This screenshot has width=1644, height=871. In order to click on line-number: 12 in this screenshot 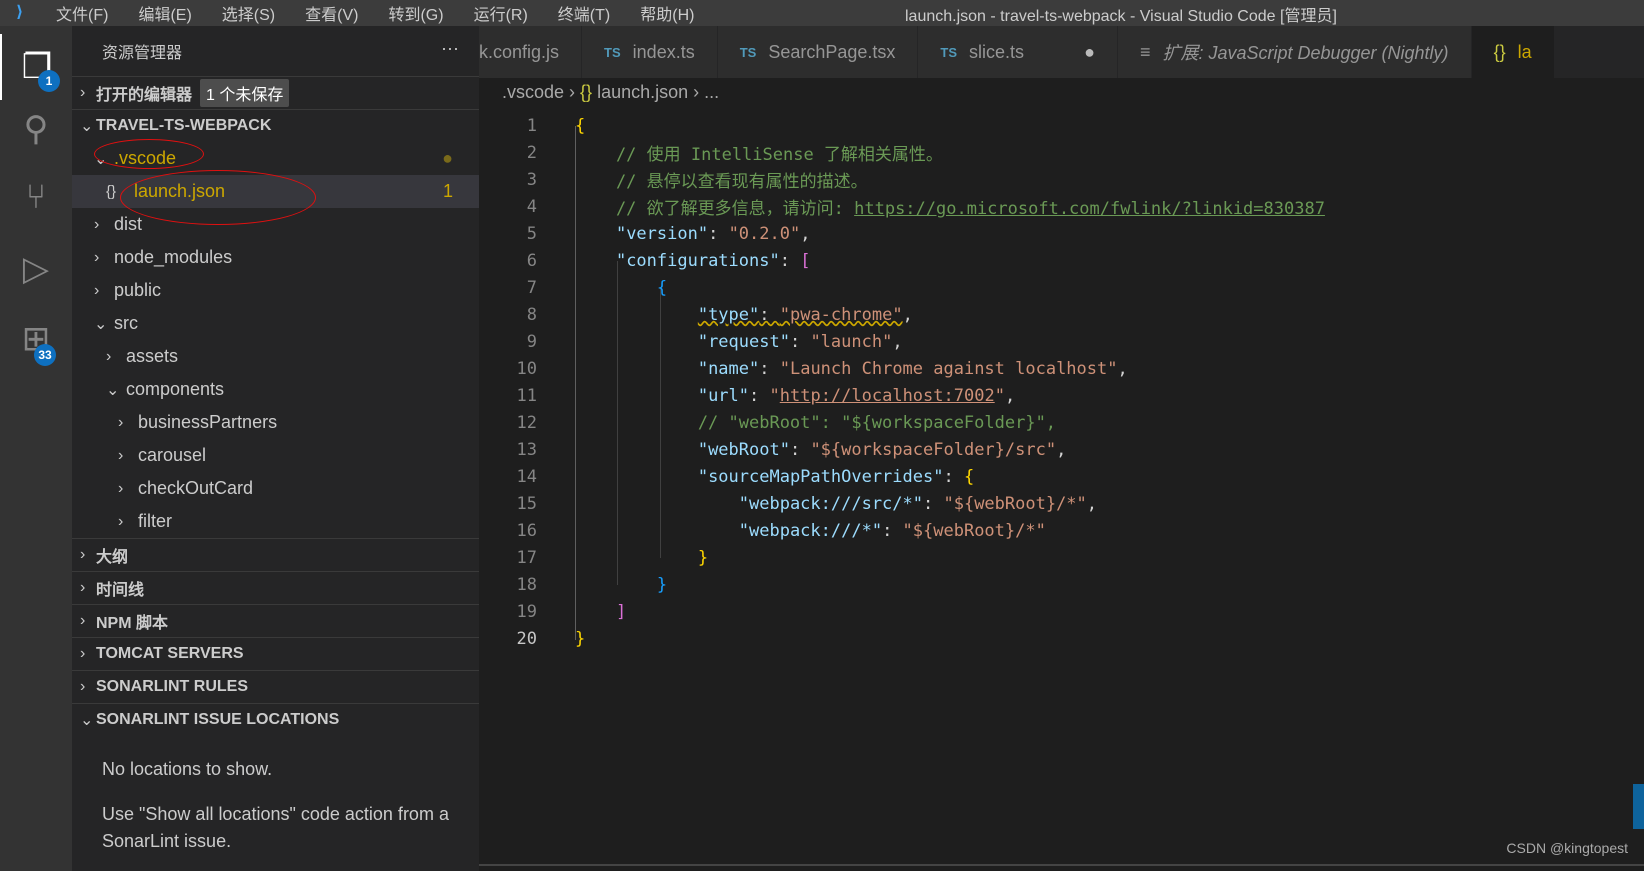, I will do `click(526, 422)`.